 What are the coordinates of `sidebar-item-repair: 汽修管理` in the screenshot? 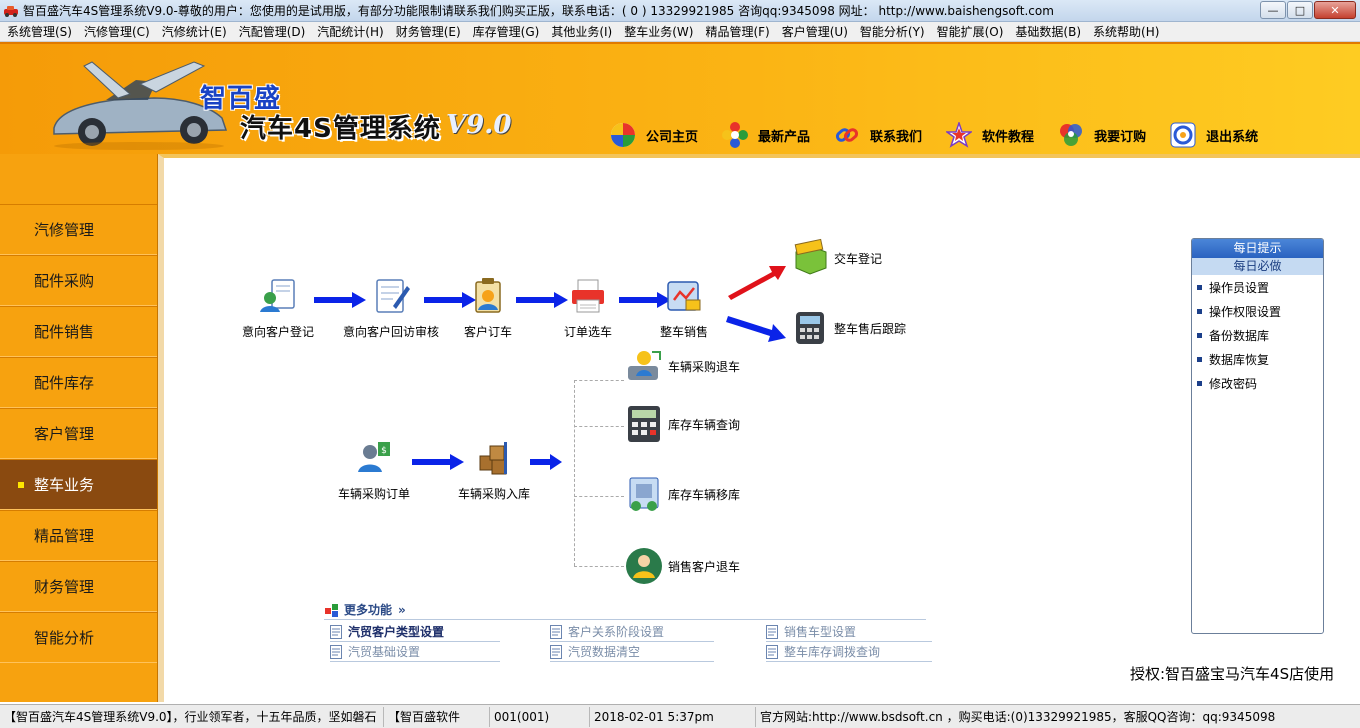 It's located at (78, 229).